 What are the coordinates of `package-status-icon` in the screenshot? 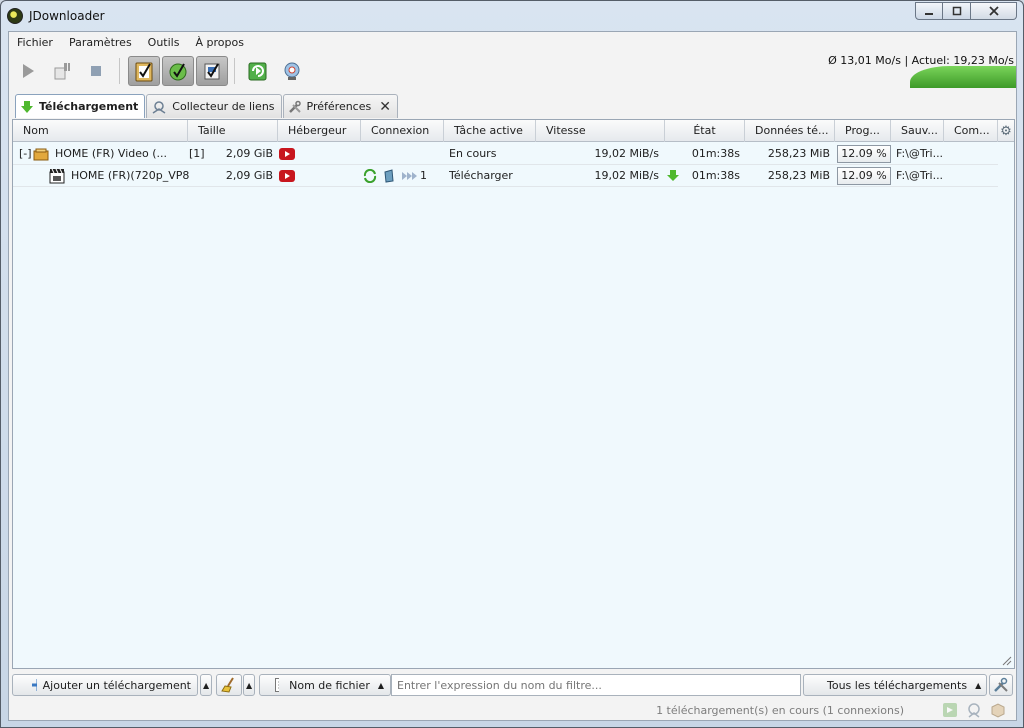 It's located at (998, 710).